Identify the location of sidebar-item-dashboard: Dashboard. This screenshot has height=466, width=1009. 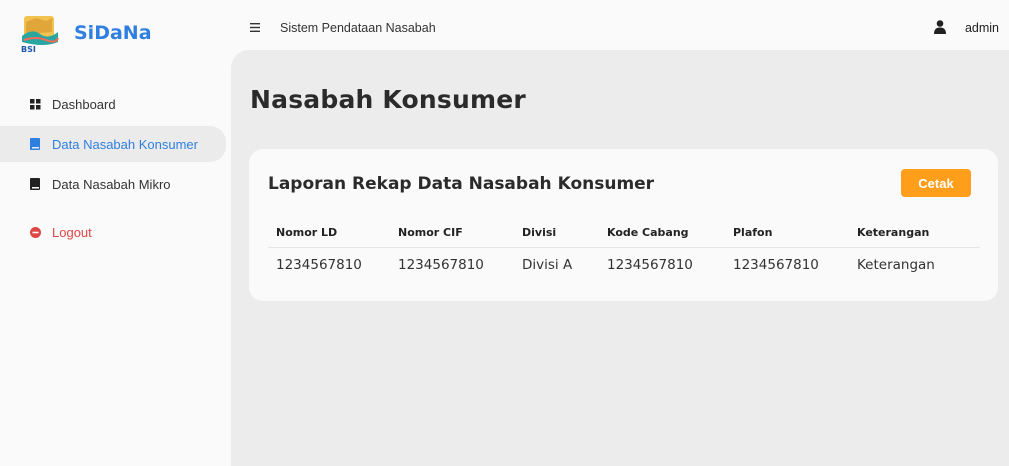
(113, 104).